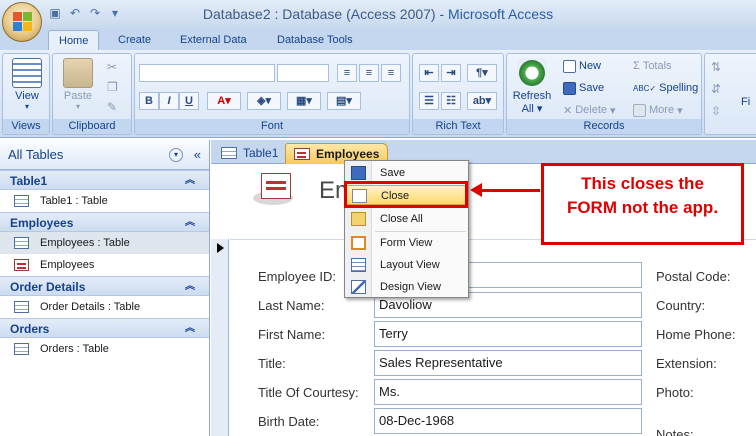  I want to click on office-logo-icon, so click(23, 22).